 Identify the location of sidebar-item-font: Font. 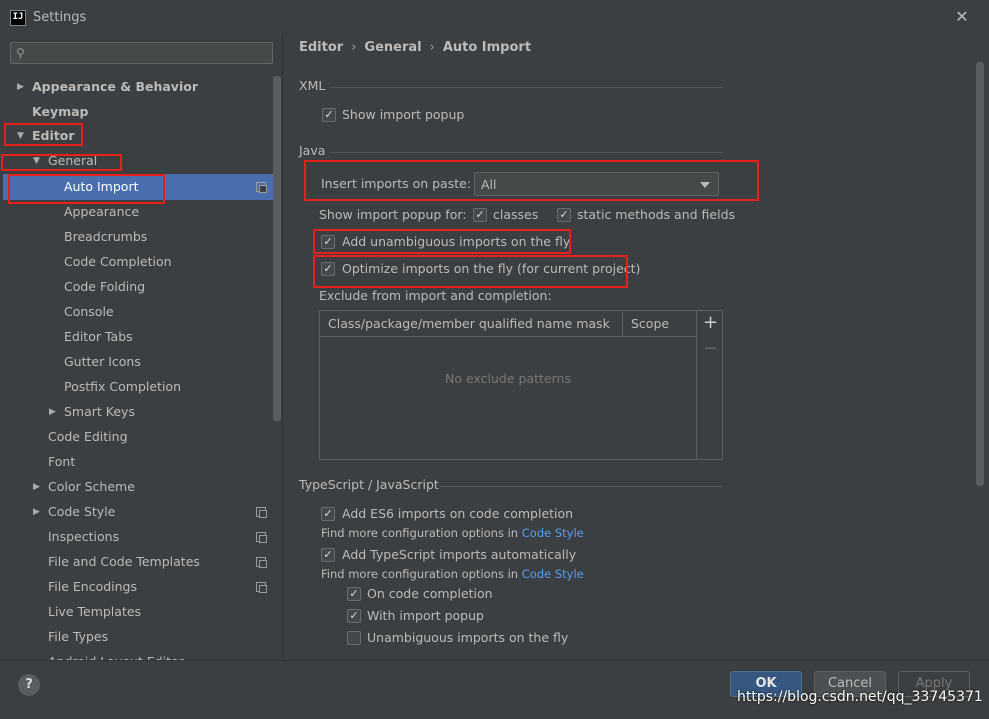
(61, 462).